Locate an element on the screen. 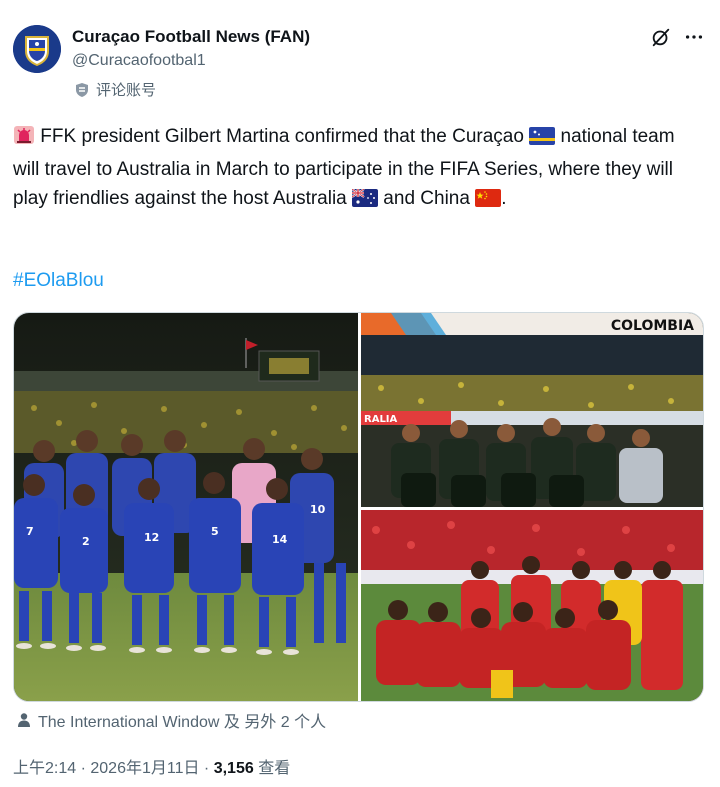  svg-text: 14 is located at coordinates (280, 539).